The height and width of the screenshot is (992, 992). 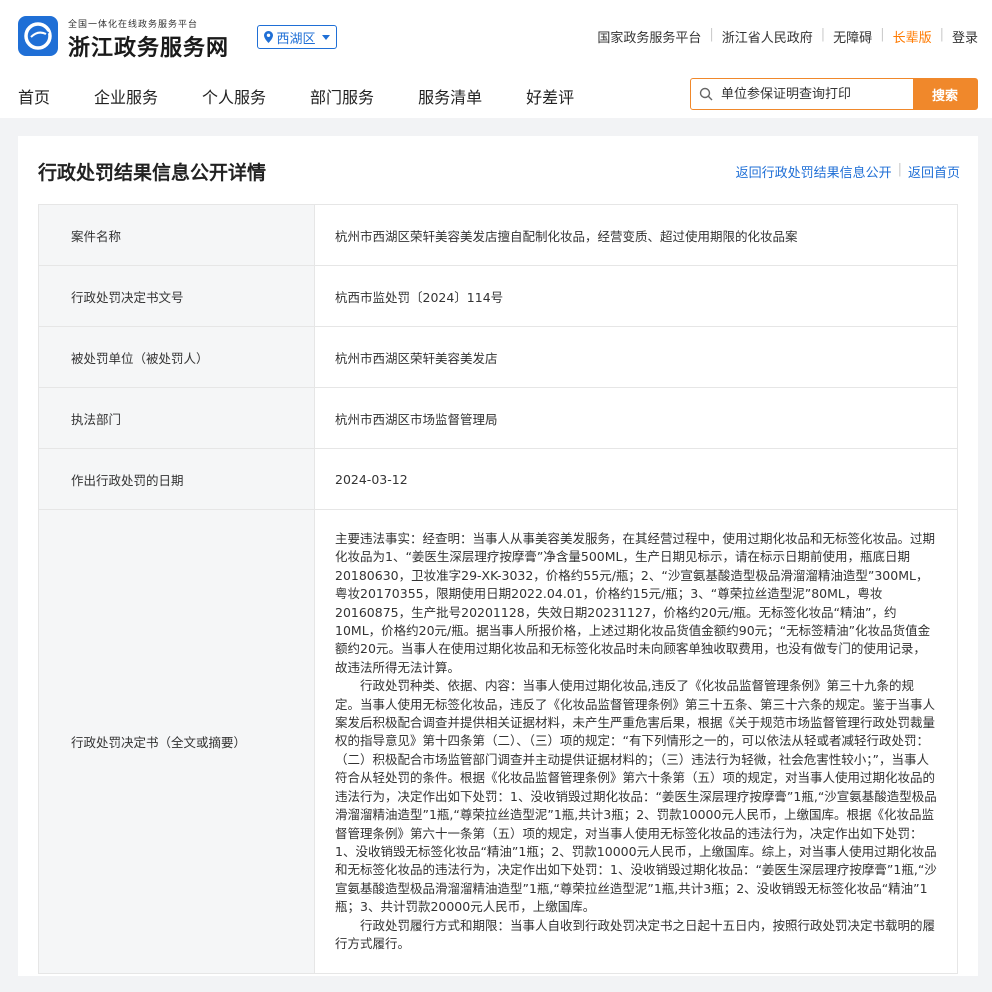 I want to click on back-to-list-link: 返回行政处罚结果信息公开, so click(x=814, y=171).